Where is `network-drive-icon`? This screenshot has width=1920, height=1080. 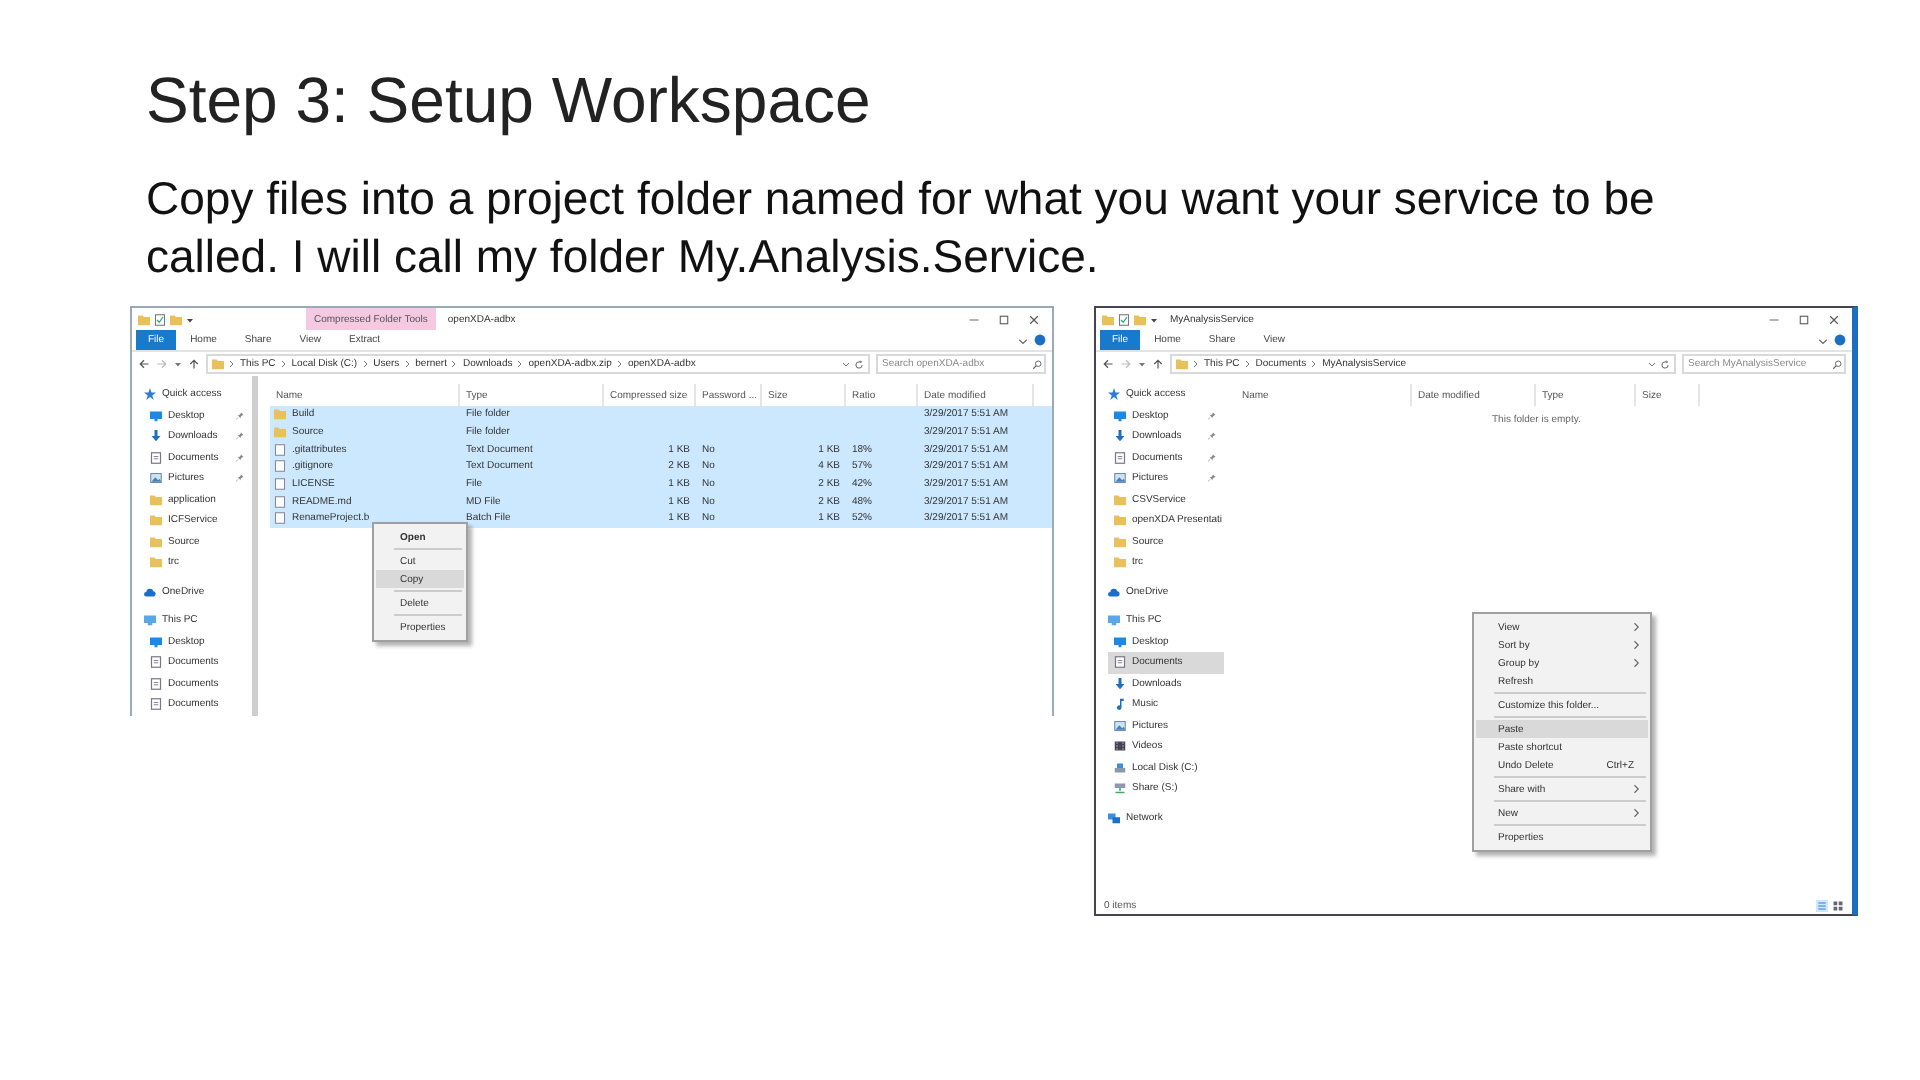 network-drive-icon is located at coordinates (1120, 788).